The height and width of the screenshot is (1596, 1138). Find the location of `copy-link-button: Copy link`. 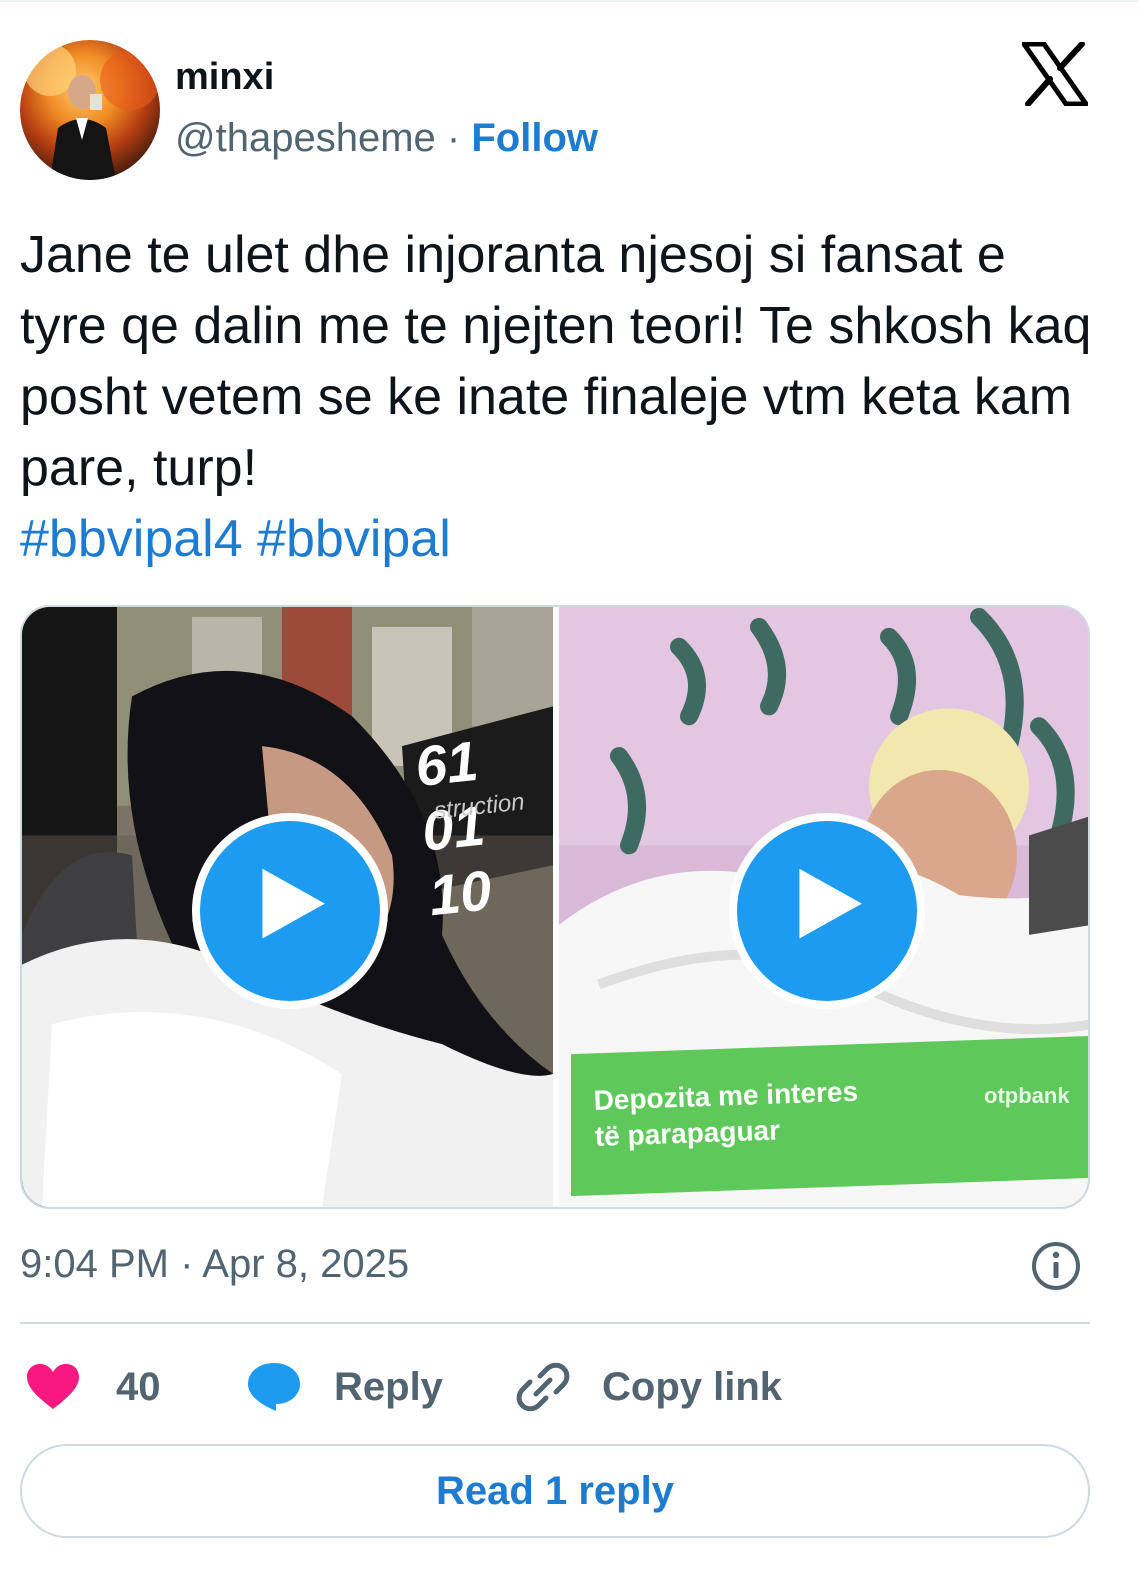

copy-link-button: Copy link is located at coordinates (649, 1387).